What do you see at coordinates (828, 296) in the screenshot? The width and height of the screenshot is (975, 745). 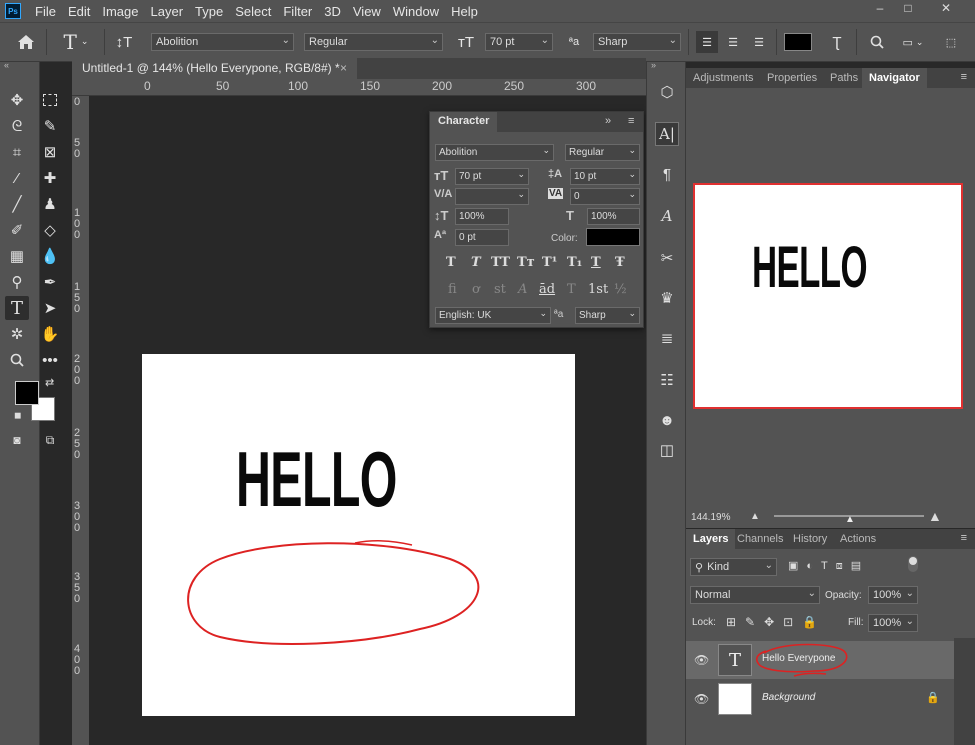 I see `navigator-preview: HELLO` at bounding box center [828, 296].